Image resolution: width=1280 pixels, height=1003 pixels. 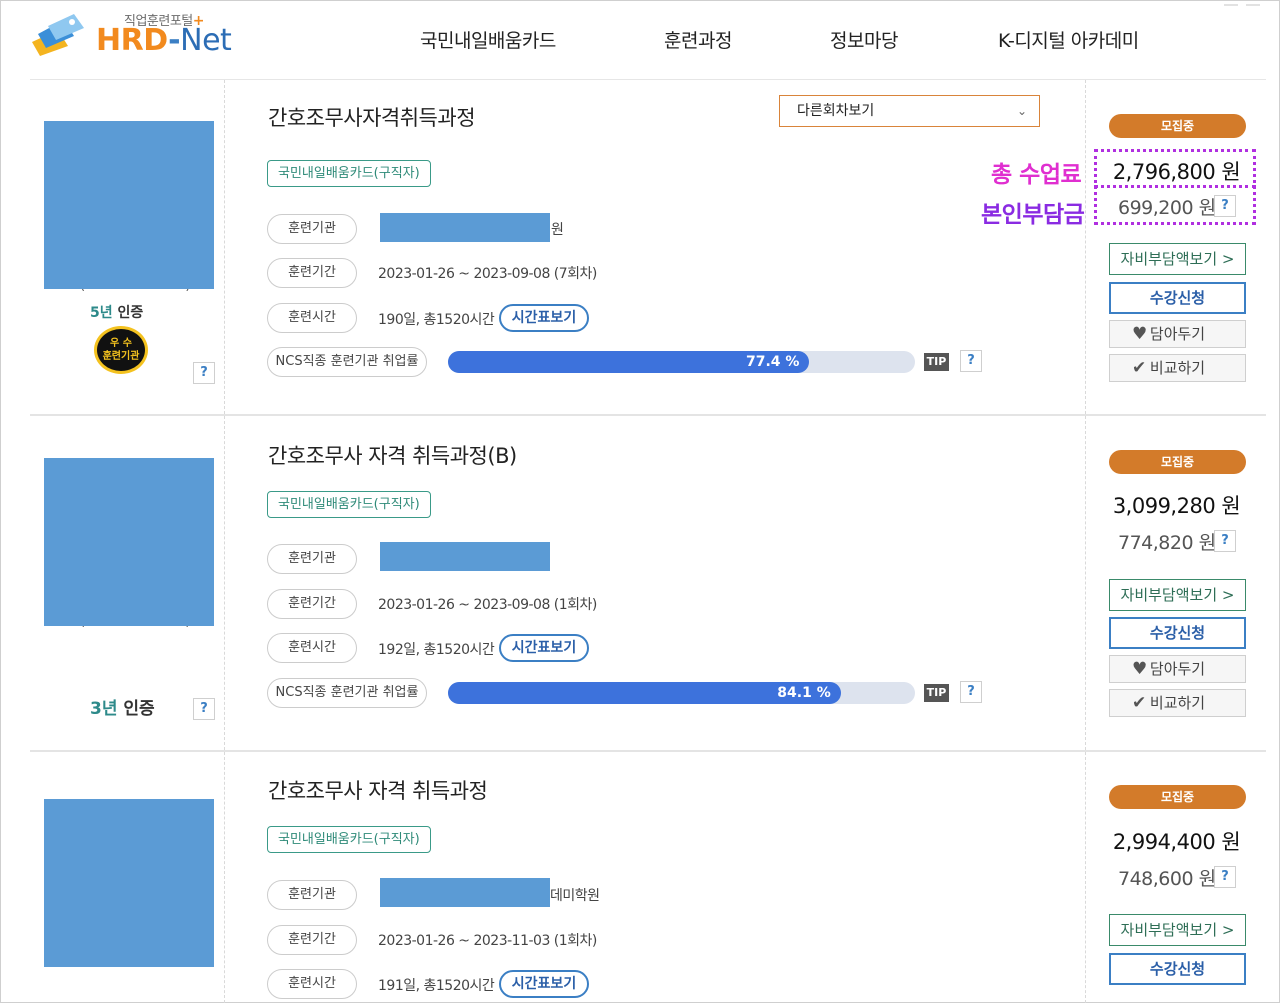 I want to click on period-value: 2023-01-26 ~ 2023-09-08 (1회차), so click(x=487, y=605).